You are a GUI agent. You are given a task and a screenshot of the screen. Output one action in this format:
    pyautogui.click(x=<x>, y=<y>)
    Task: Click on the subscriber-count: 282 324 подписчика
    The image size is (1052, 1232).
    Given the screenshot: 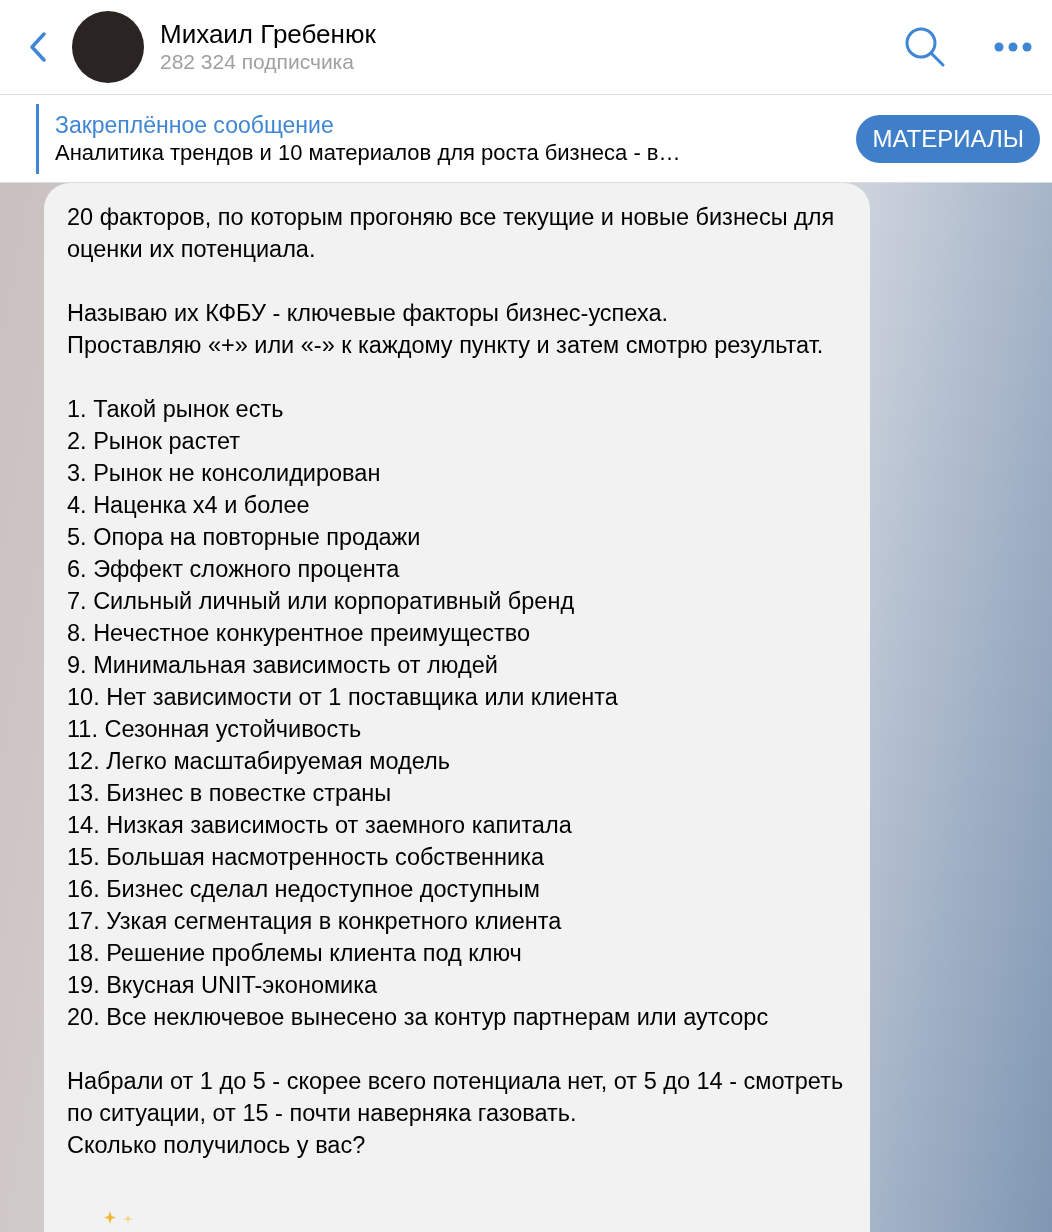 What is the action you would take?
    pyautogui.click(x=257, y=62)
    